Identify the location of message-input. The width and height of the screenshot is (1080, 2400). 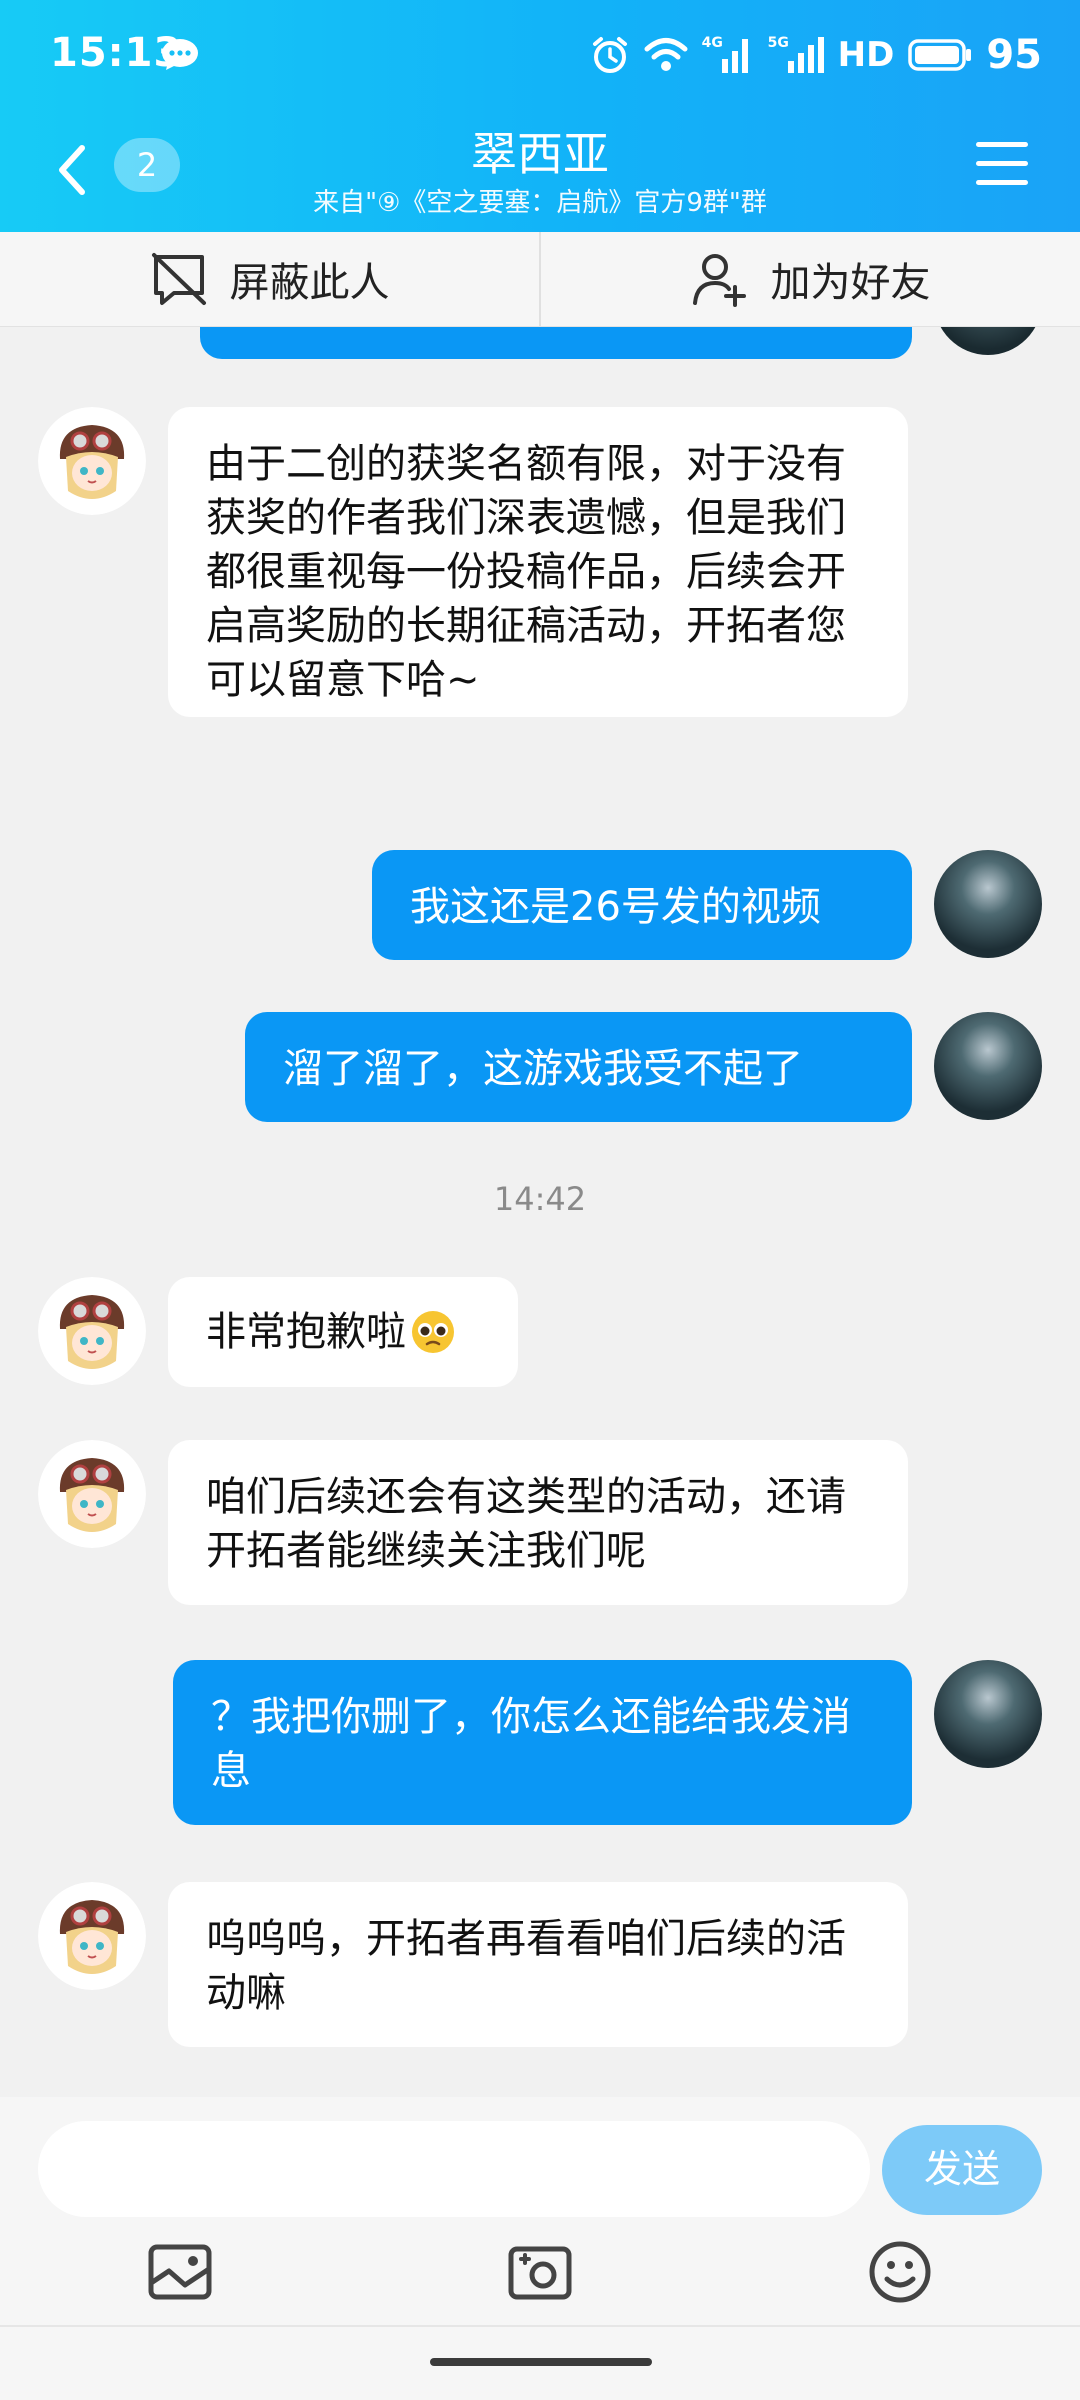
(454, 2169).